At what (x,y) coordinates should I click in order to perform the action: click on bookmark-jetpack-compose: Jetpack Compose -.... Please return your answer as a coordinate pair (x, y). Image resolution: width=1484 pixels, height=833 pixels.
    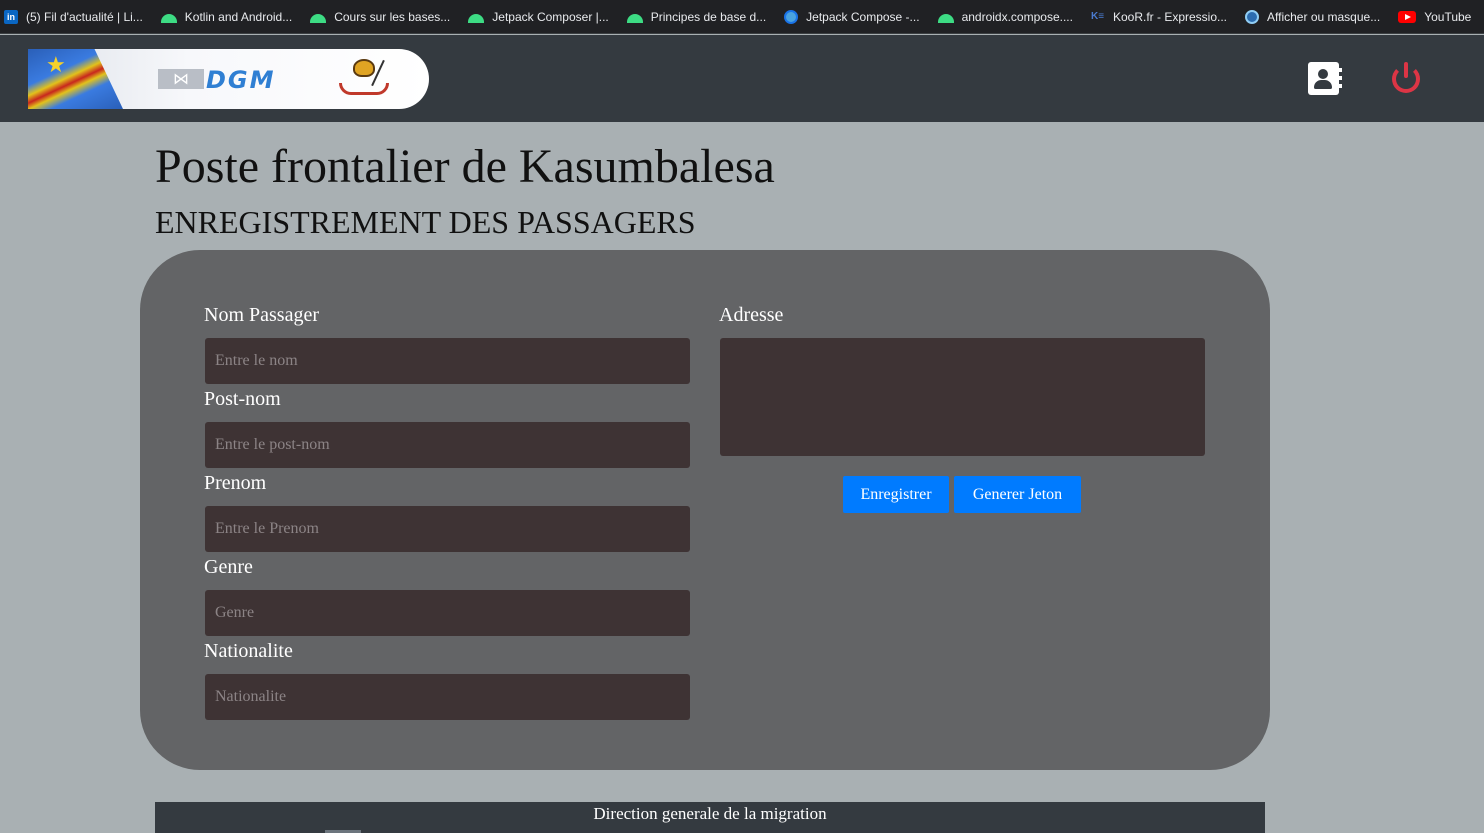
    Looking at the image, I should click on (855, 16).